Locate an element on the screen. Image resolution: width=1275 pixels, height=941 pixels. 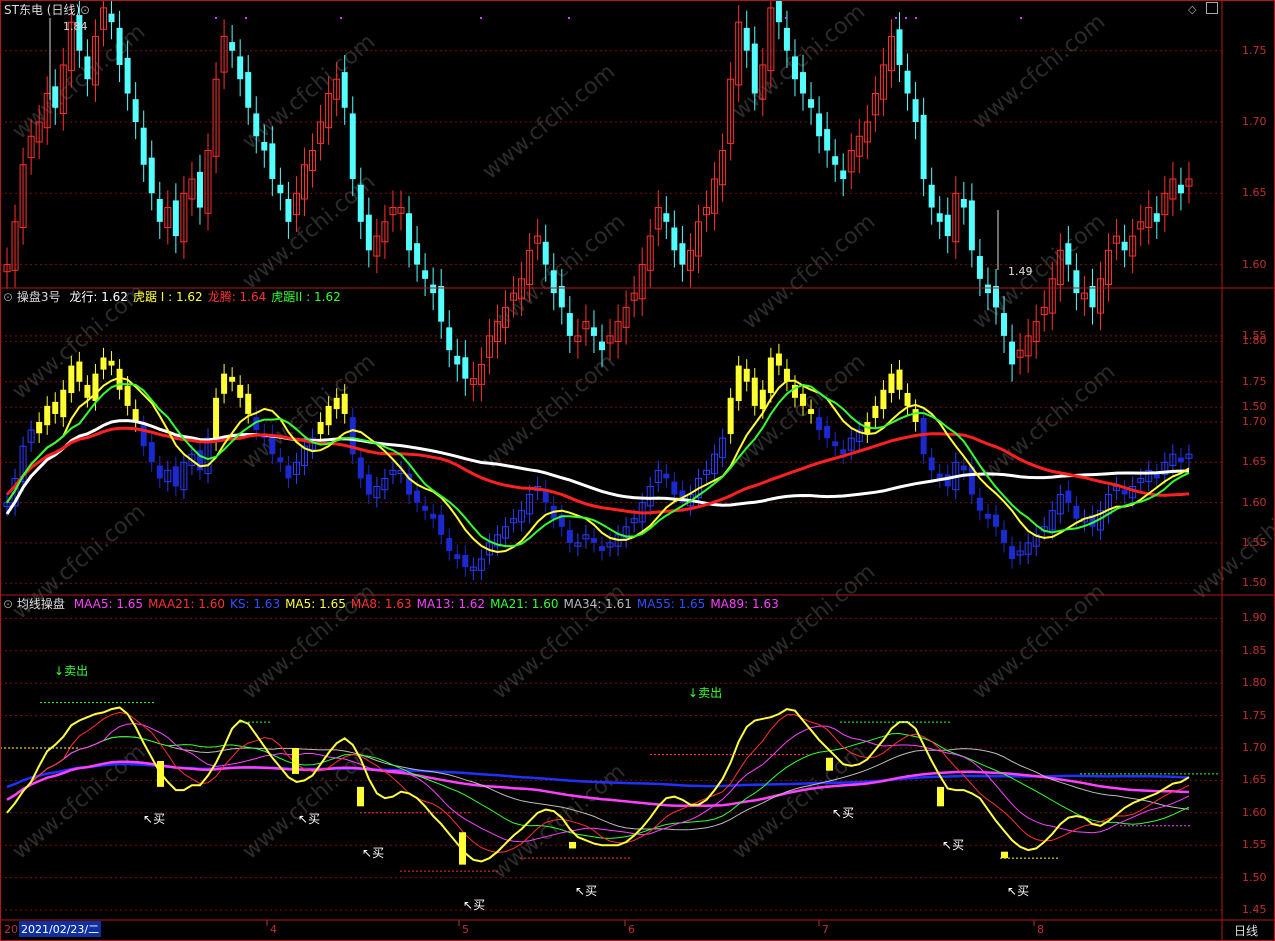
legend-item: 虎踞 I : 1.62 is located at coordinates (167, 297).